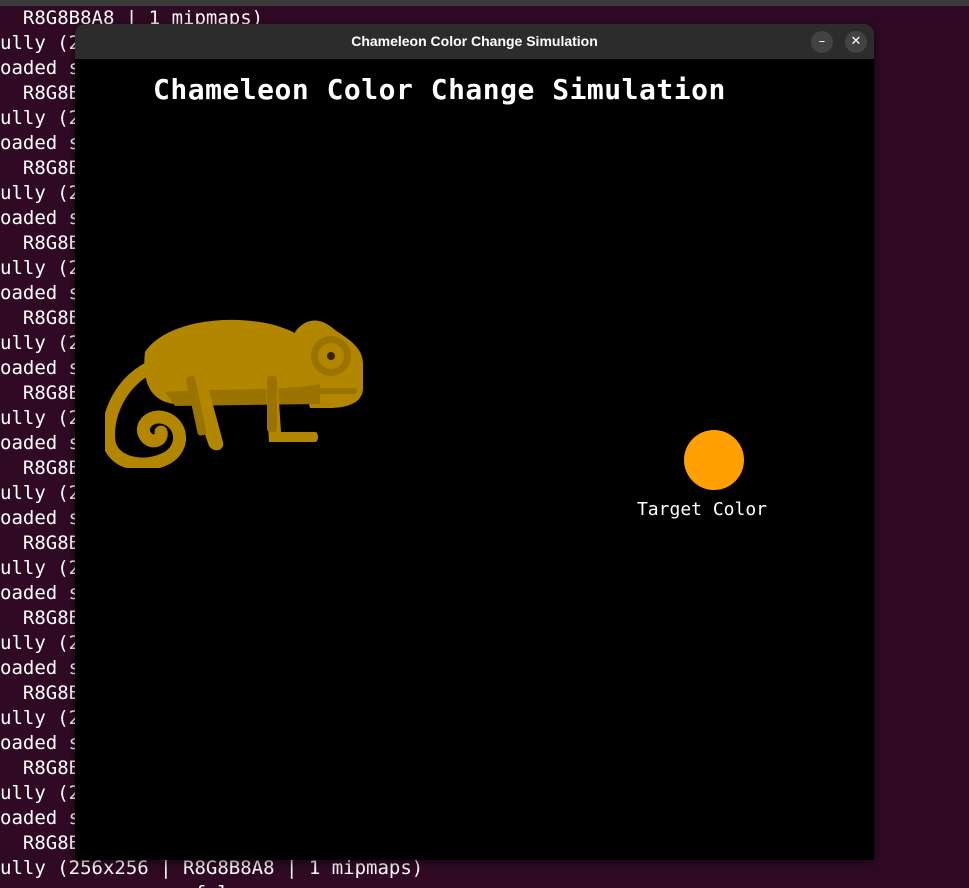 Image resolution: width=969 pixels, height=888 pixels. I want to click on target-color-label: Target Color, so click(702, 509).